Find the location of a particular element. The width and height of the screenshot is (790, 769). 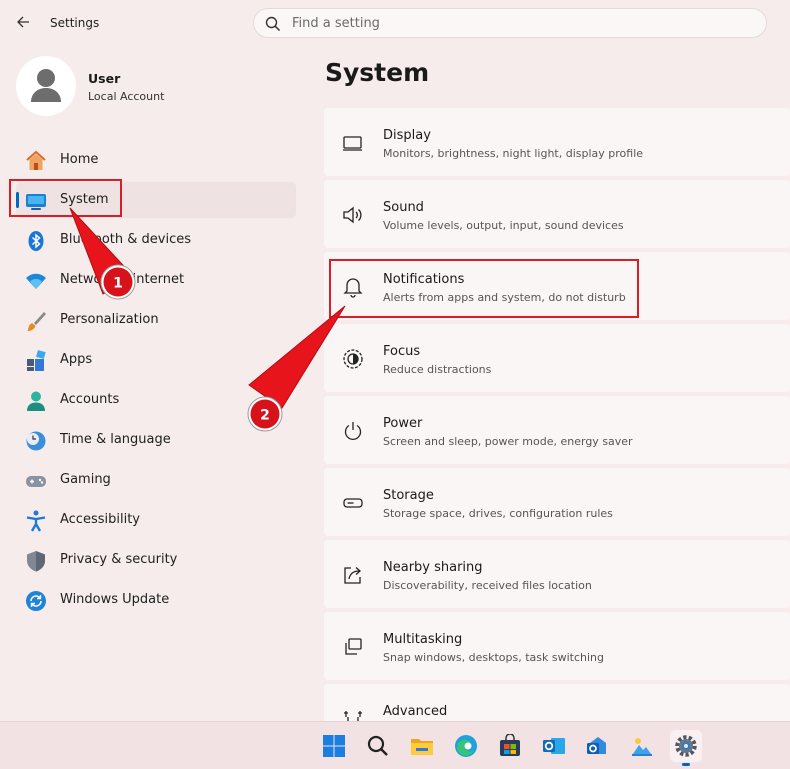

setting-title: Focus is located at coordinates (402, 351).